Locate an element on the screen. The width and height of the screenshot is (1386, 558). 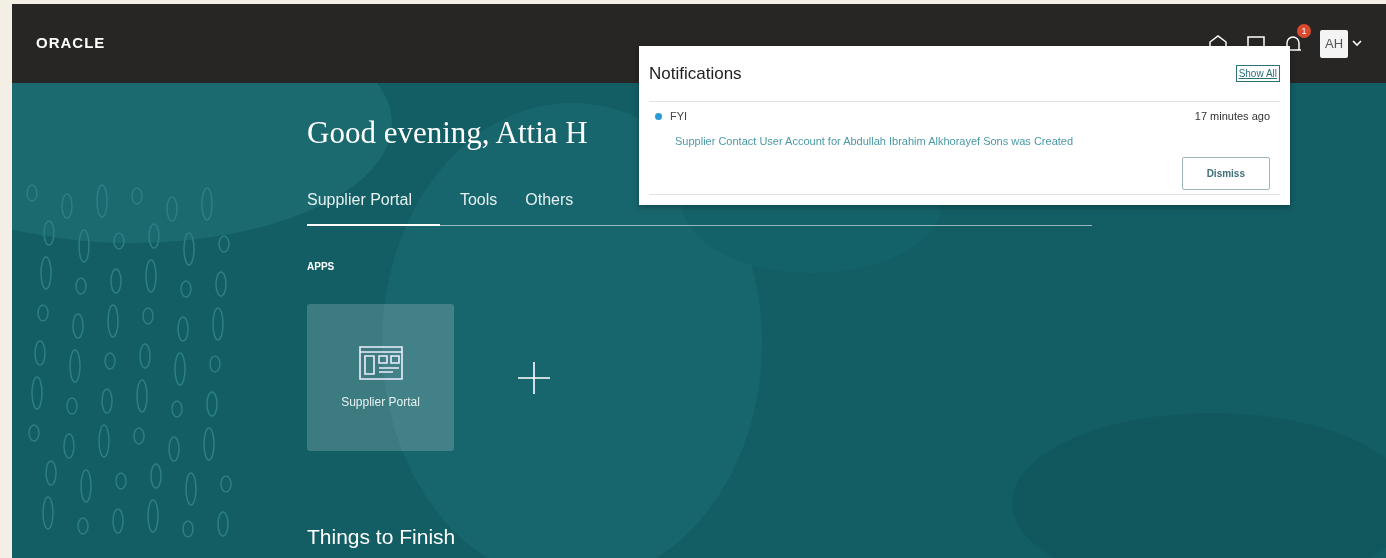
tab: Tools is located at coordinates (478, 207).